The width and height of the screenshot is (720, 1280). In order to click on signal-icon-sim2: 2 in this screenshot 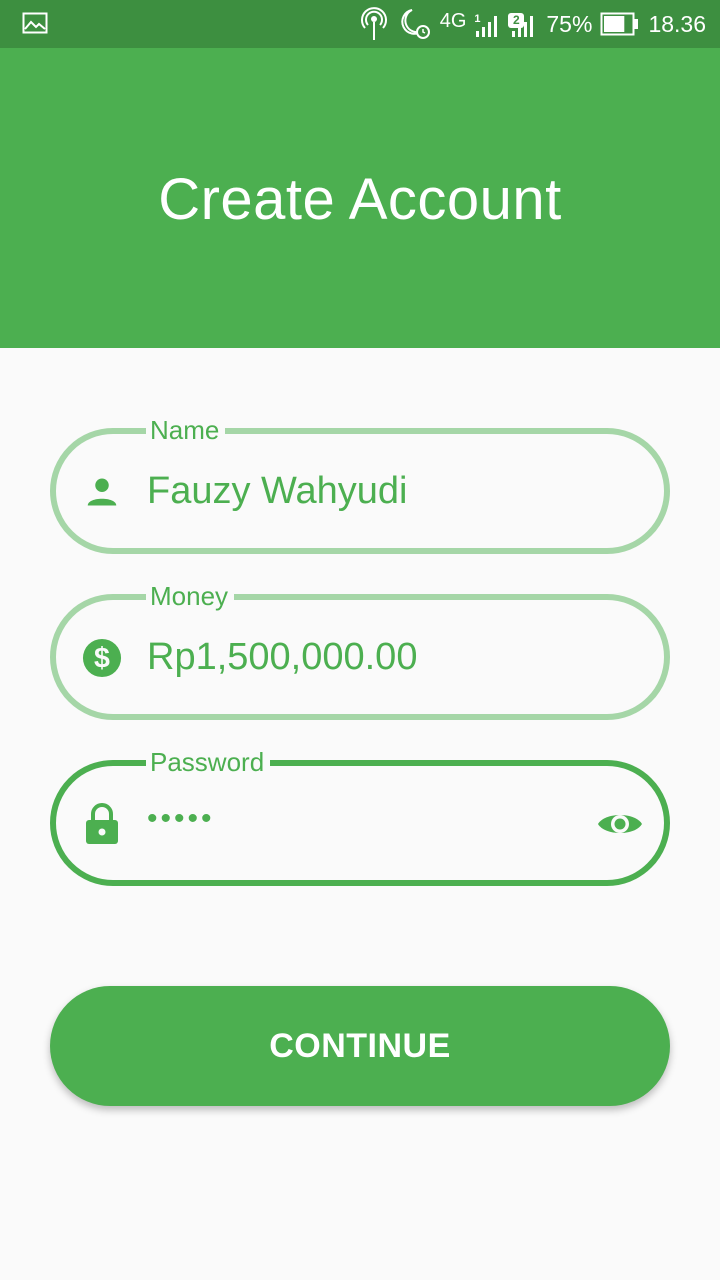, I will do `click(523, 24)`.